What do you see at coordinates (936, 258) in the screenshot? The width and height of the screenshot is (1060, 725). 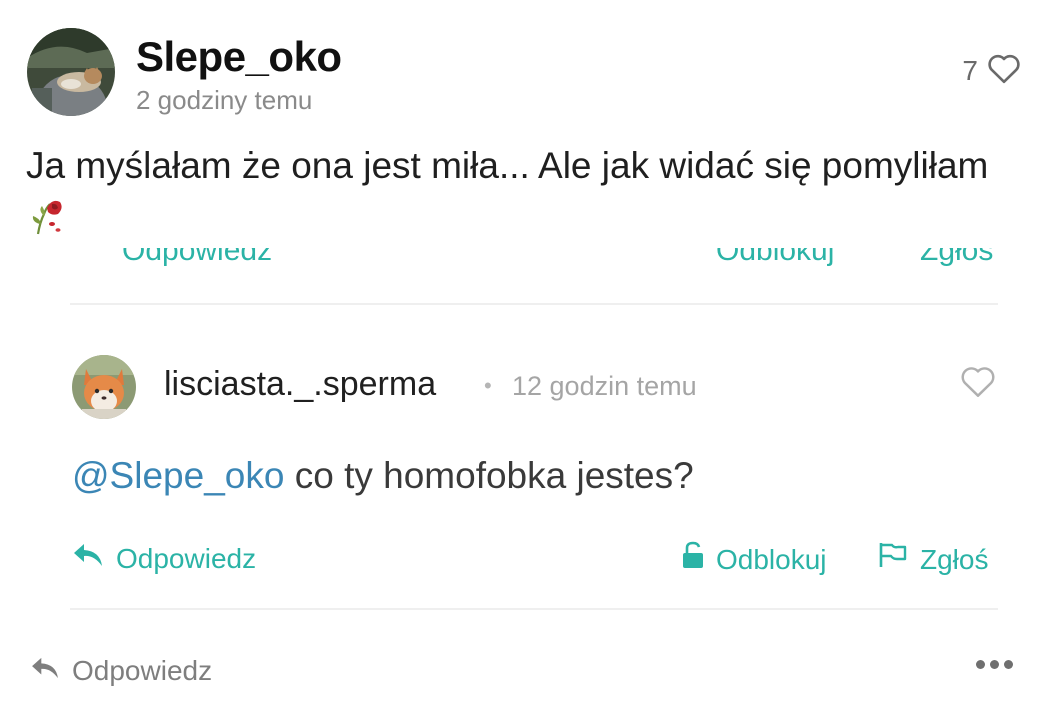 I see `previous-report-button: Zgłoś` at bounding box center [936, 258].